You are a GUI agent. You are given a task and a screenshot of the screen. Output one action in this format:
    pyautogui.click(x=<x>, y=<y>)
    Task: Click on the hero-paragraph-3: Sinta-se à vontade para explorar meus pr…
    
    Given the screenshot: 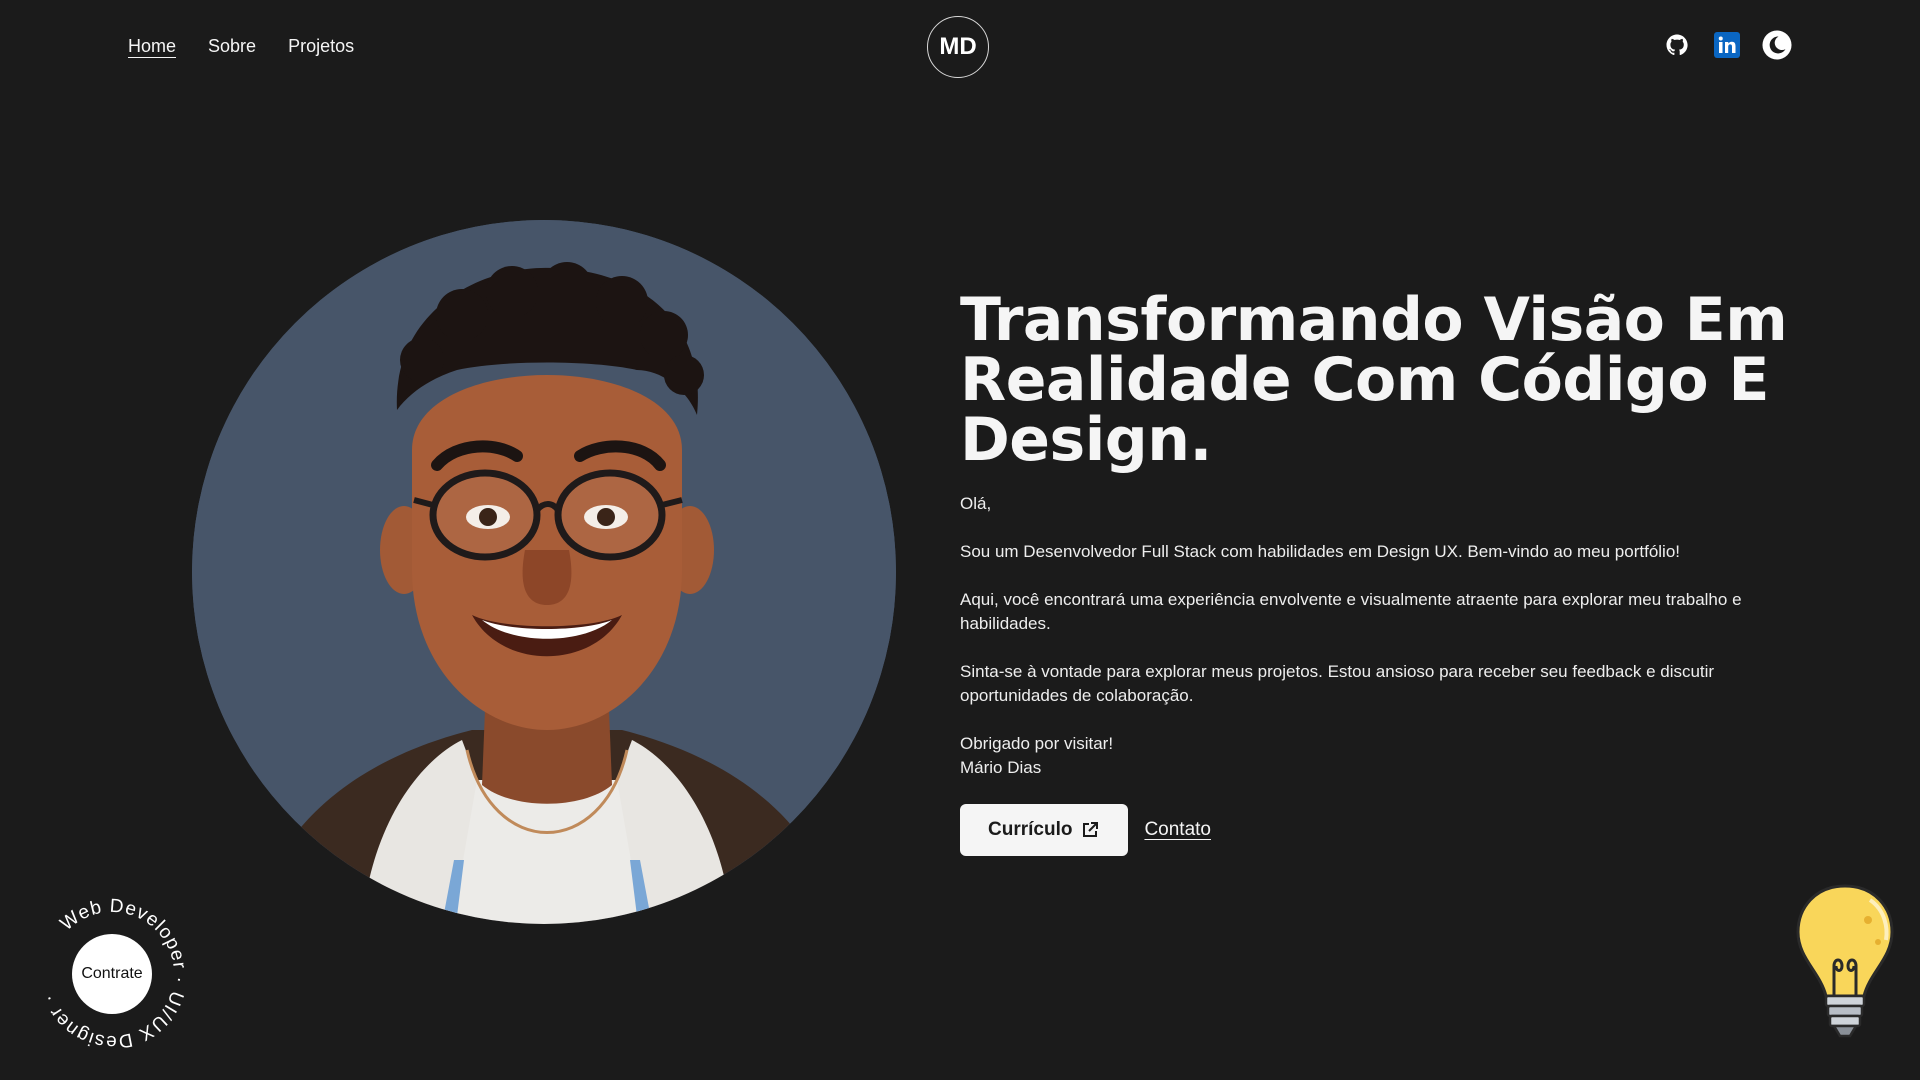 What is the action you would take?
    pyautogui.click(x=1337, y=683)
    